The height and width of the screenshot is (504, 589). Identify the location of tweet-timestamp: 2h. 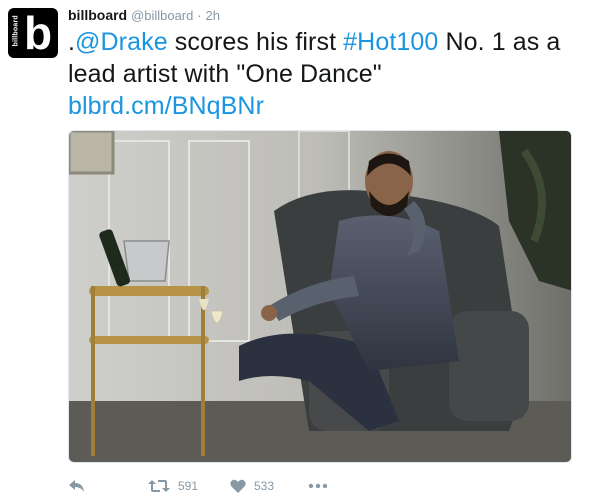
(212, 15).